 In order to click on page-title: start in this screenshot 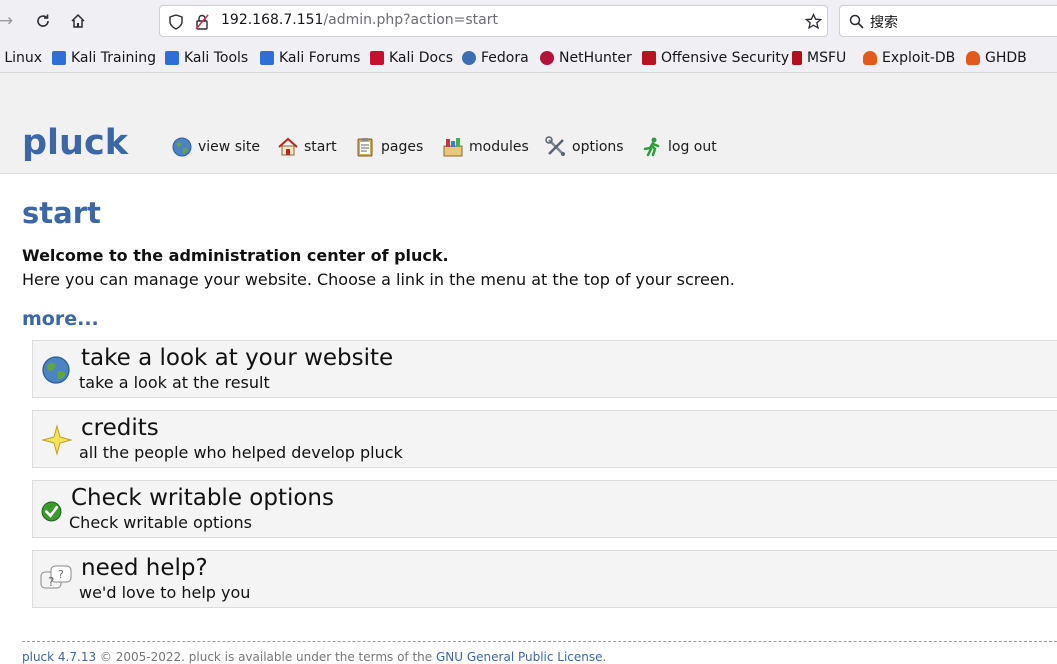, I will do `click(61, 213)`.